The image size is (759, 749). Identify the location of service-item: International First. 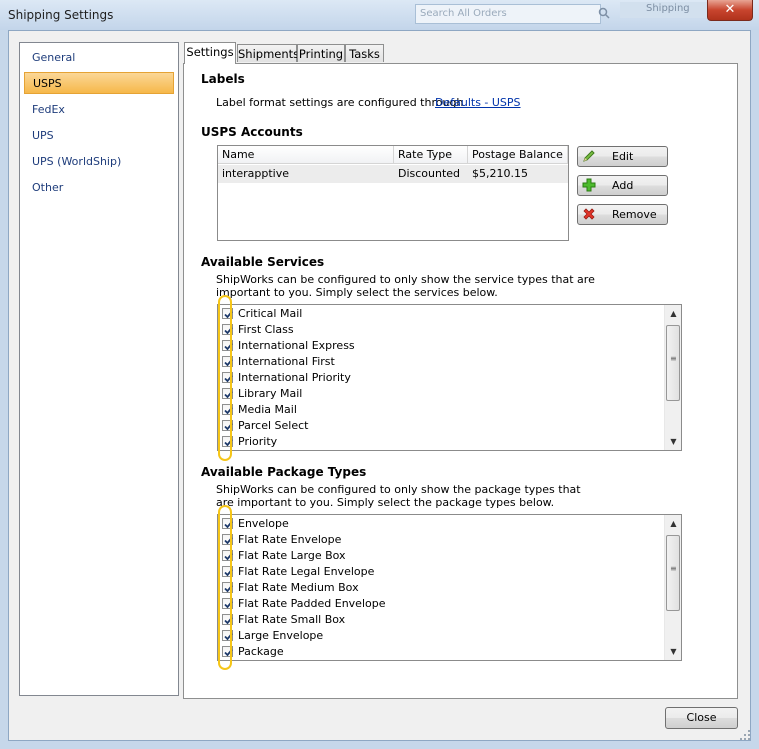
(440, 362).